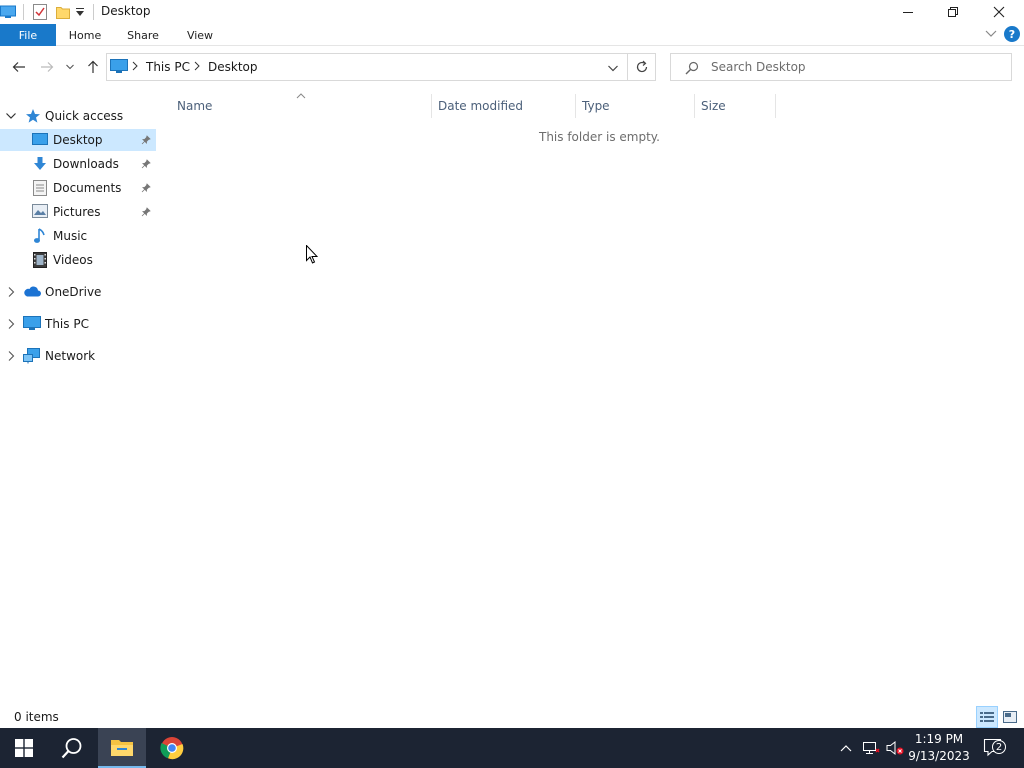 The image size is (1024, 768). Describe the element at coordinates (85, 35) in the screenshot. I see `tab-home: Home` at that location.